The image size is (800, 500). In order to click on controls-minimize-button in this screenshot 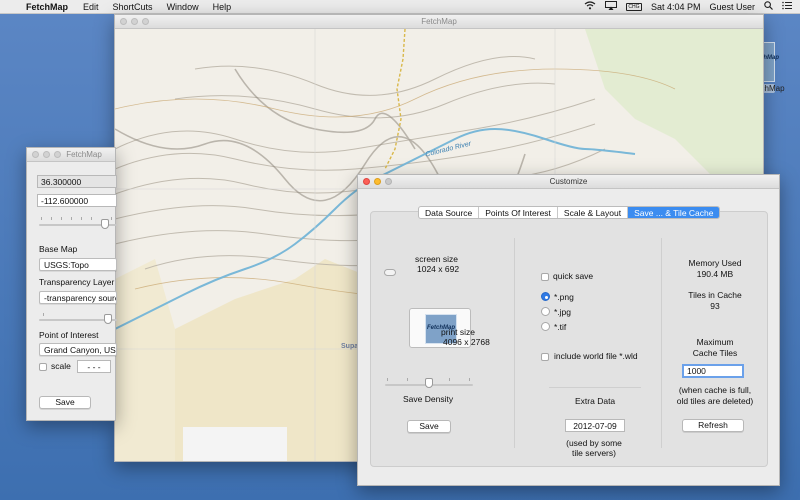, I will do `click(46, 154)`.